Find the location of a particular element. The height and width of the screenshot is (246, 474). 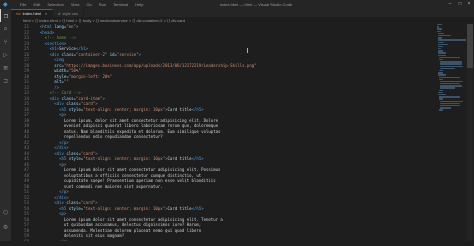

menu-item-view: View is located at coordinates (75, 4).